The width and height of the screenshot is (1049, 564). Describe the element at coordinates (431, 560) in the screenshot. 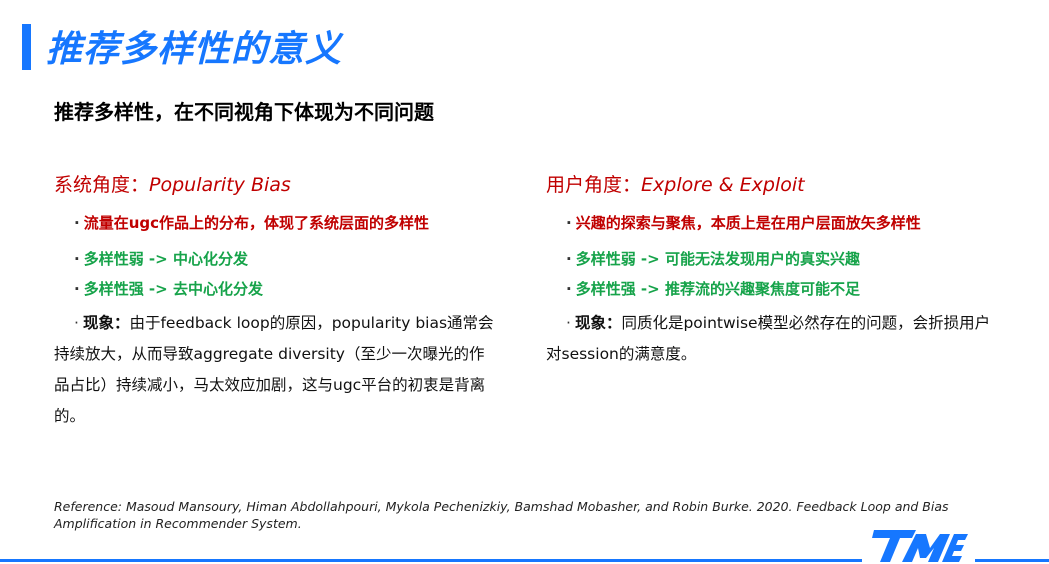

I see `bottom-divider` at that location.